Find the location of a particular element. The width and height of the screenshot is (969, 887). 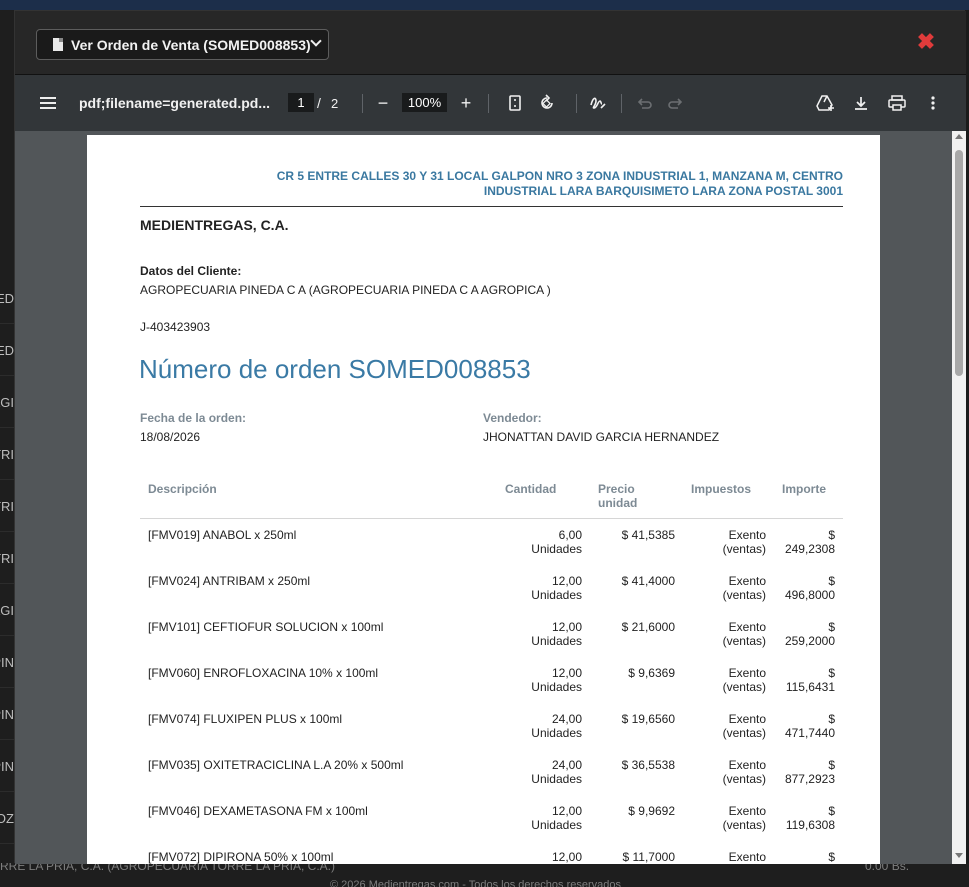

line-description-desc: [FMV074] FLUXIPEN PLUS x 100ml is located at coordinates (245, 718).